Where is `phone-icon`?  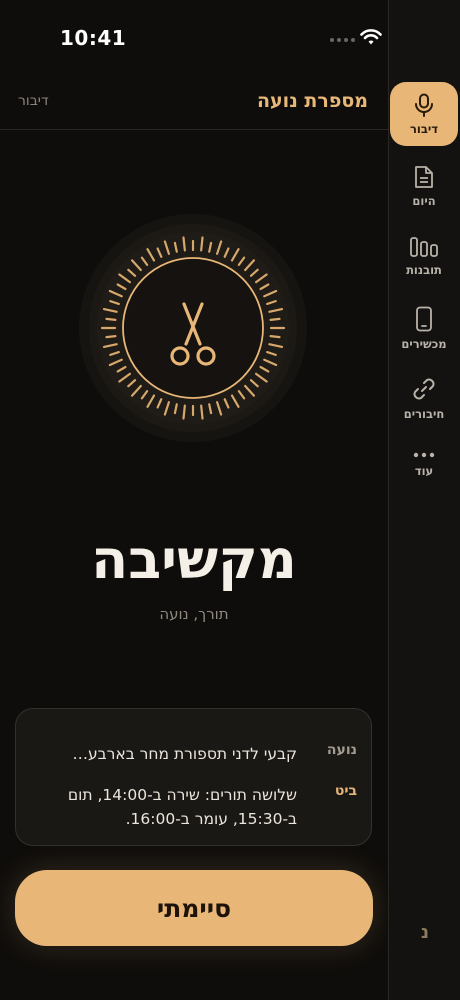 phone-icon is located at coordinates (424, 318).